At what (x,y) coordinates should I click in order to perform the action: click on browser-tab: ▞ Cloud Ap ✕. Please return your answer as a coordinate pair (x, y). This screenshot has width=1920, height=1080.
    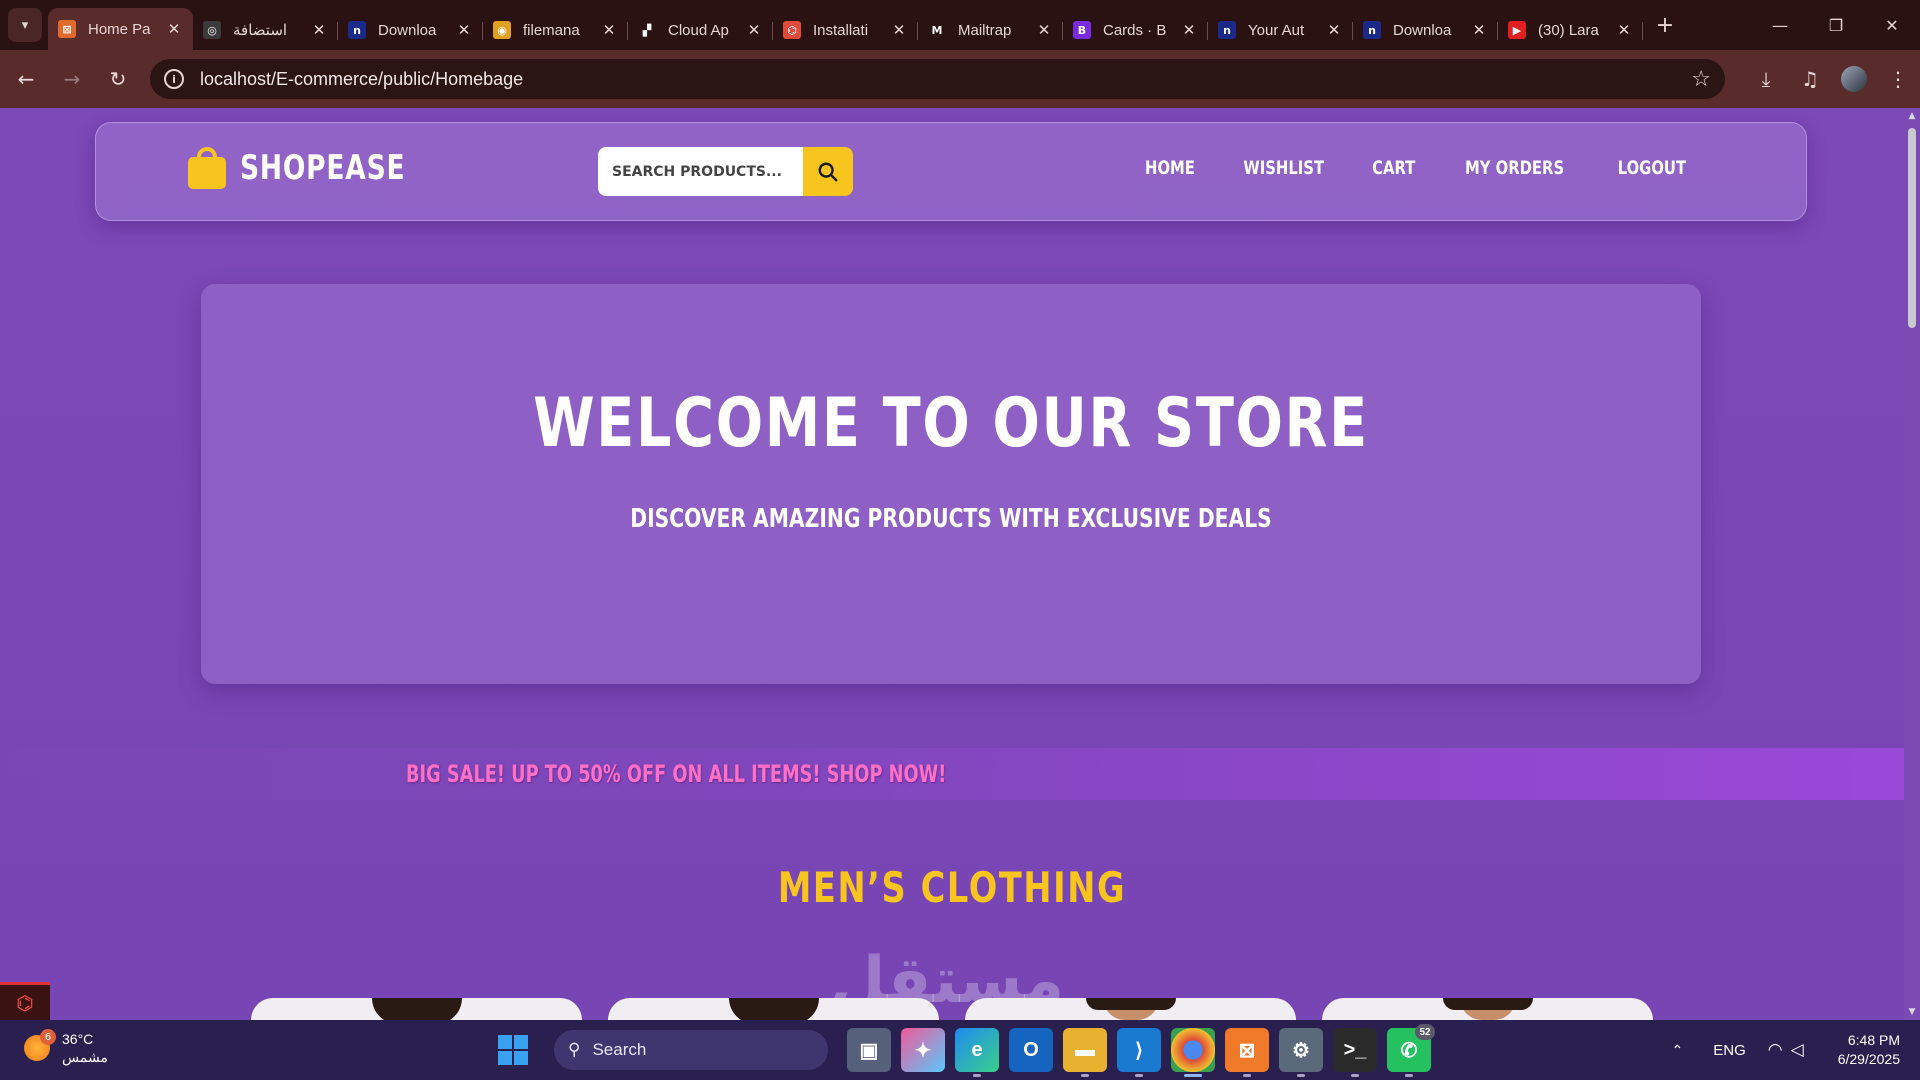
    Looking at the image, I should click on (700, 30).